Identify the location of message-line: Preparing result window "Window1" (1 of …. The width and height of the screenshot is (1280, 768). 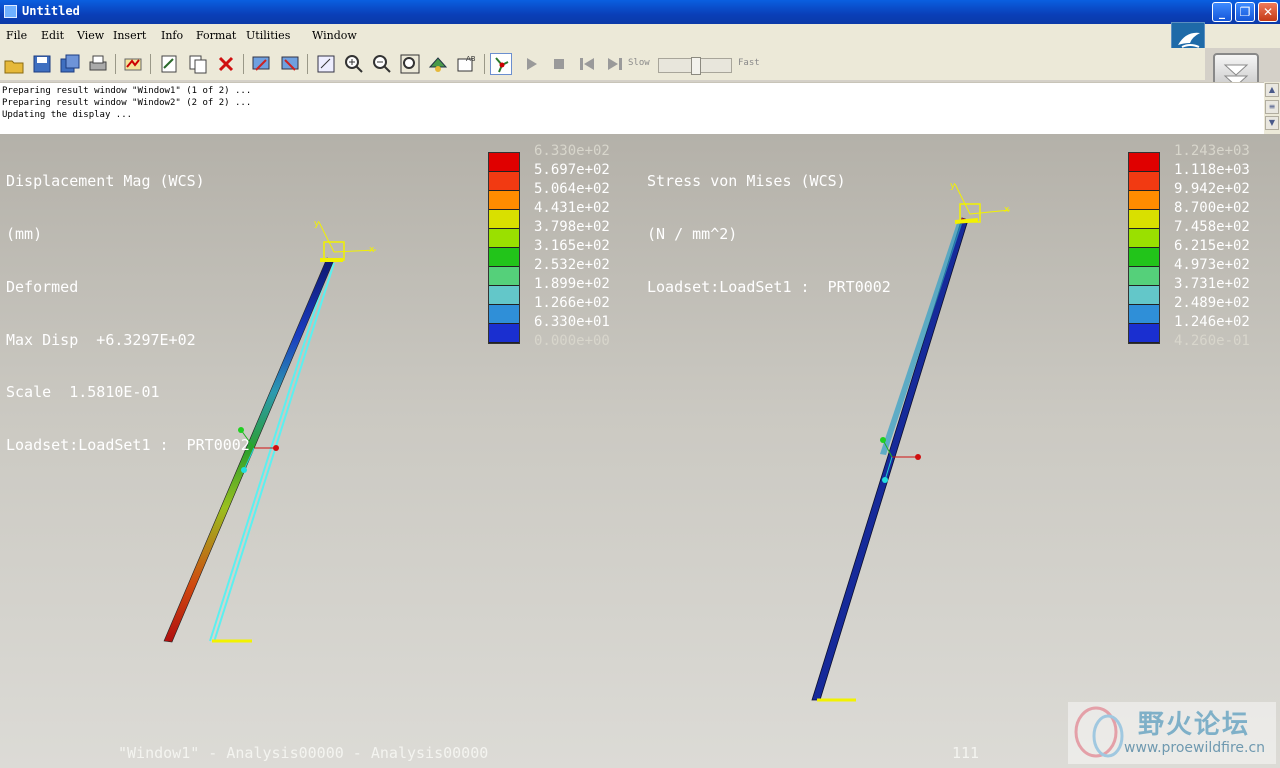
(127, 91).